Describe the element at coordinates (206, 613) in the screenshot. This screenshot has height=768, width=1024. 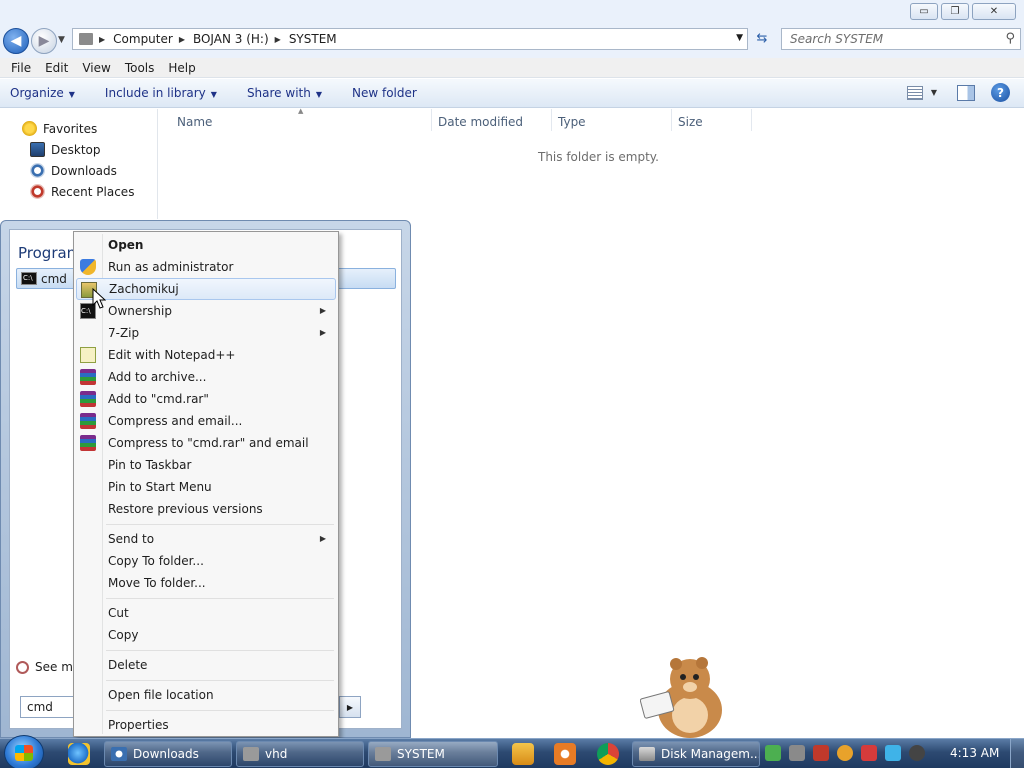
I see `ctx-cut: Cut` at that location.